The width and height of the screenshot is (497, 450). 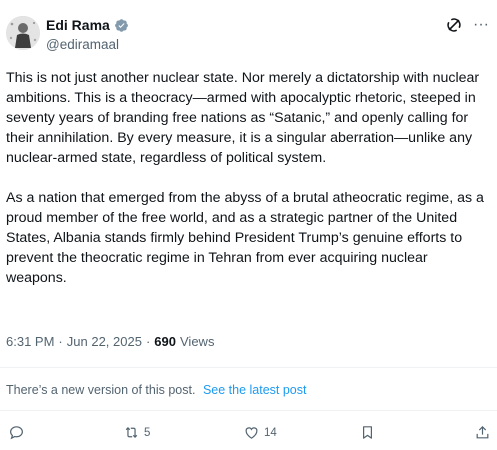 What do you see at coordinates (260, 432) in the screenshot?
I see `like-button: 14` at bounding box center [260, 432].